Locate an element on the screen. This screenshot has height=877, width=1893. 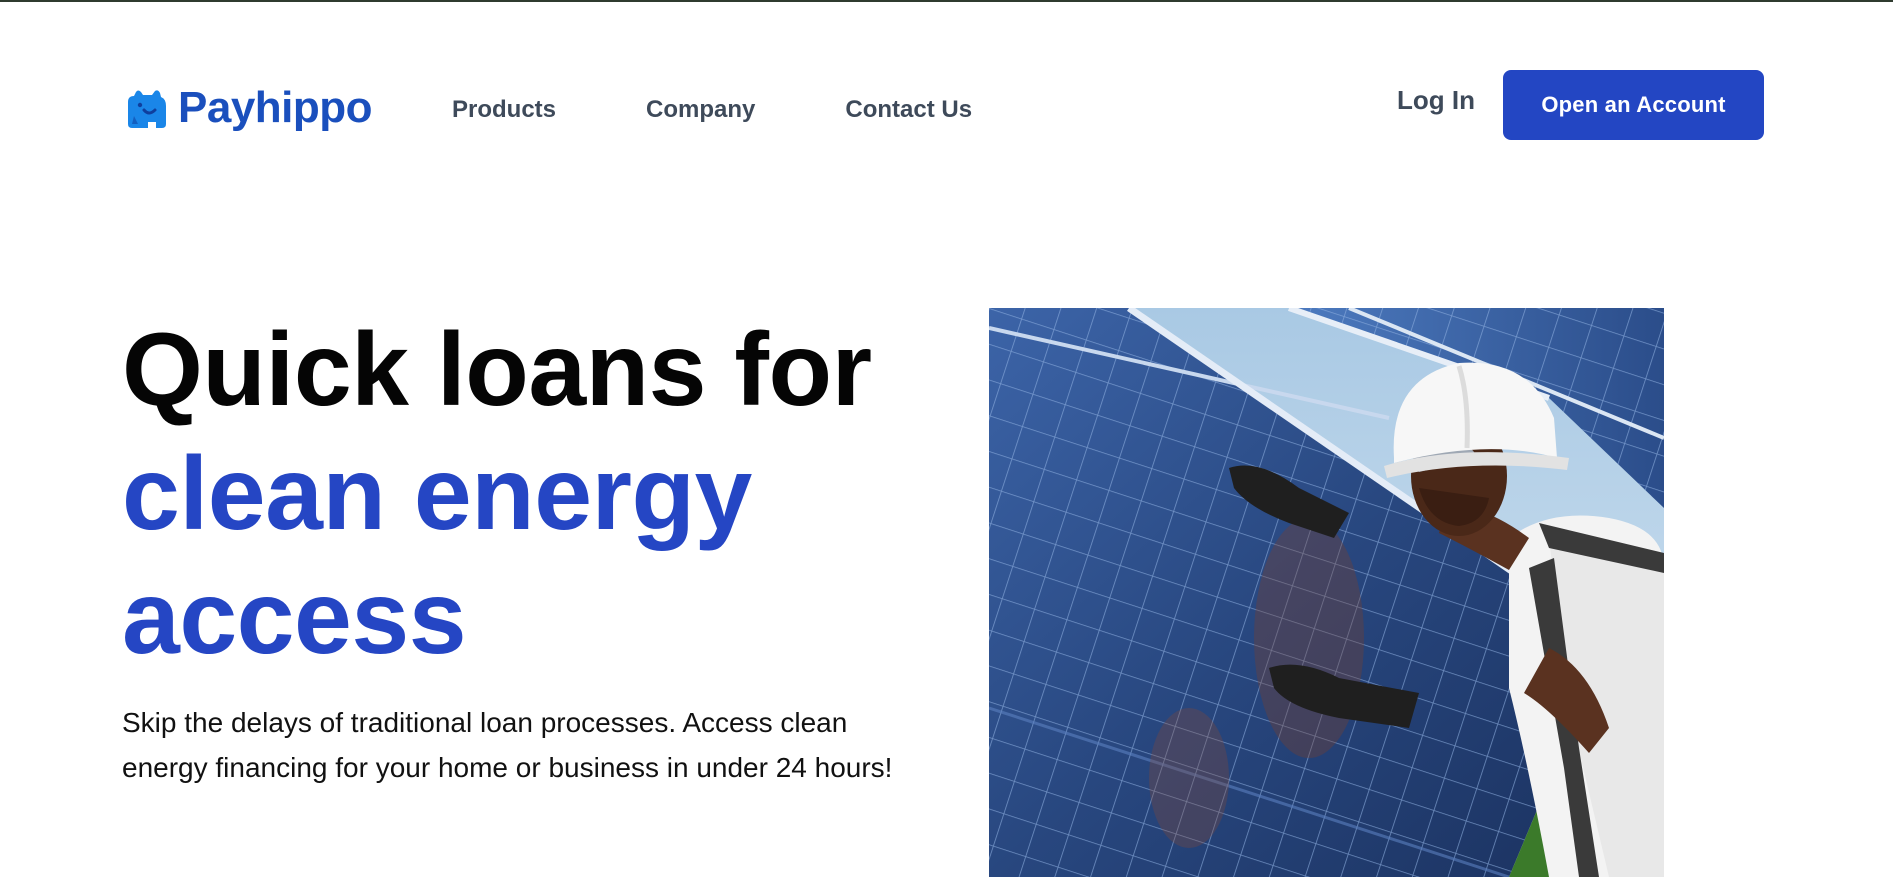
hero-title-line2: clean energy is located at coordinates (437, 494).